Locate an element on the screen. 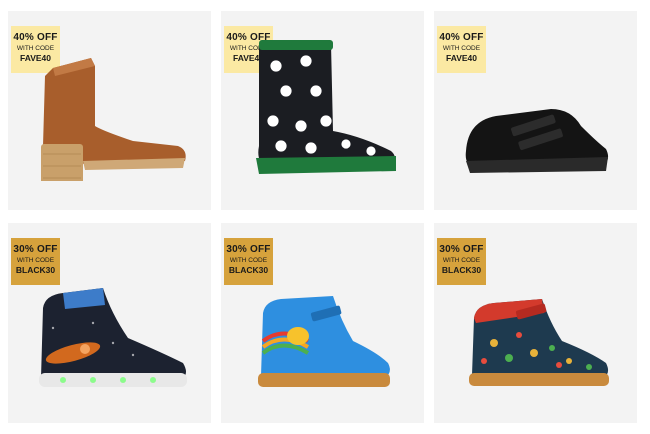 The height and width of the screenshot is (434, 650). discount-badge: 40% OFF WITH CODE FAVE40 is located at coordinates (461, 49).